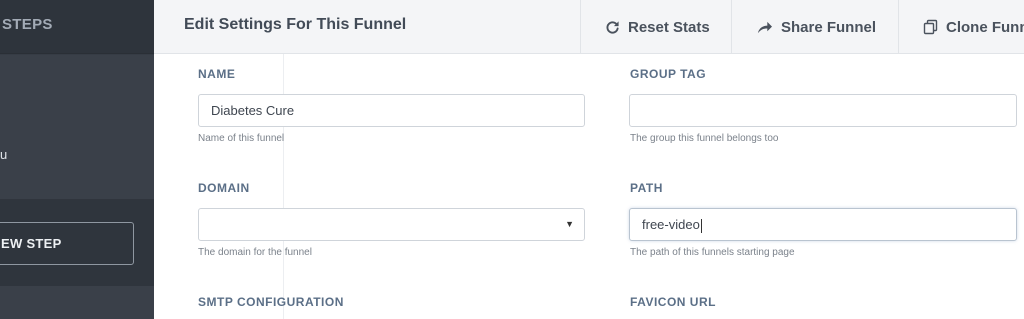 This screenshot has width=1024, height=319. I want to click on copy-icon, so click(930, 27).